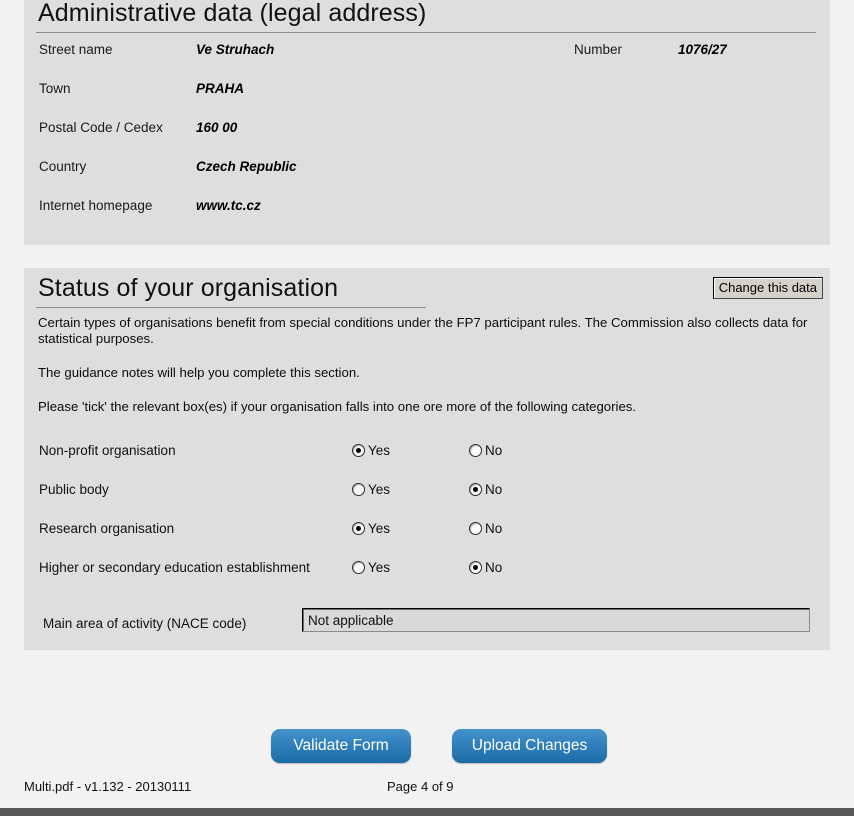  Describe the element at coordinates (427, 169) in the screenshot. I see `field-row-country: Country Czech Republic` at that location.